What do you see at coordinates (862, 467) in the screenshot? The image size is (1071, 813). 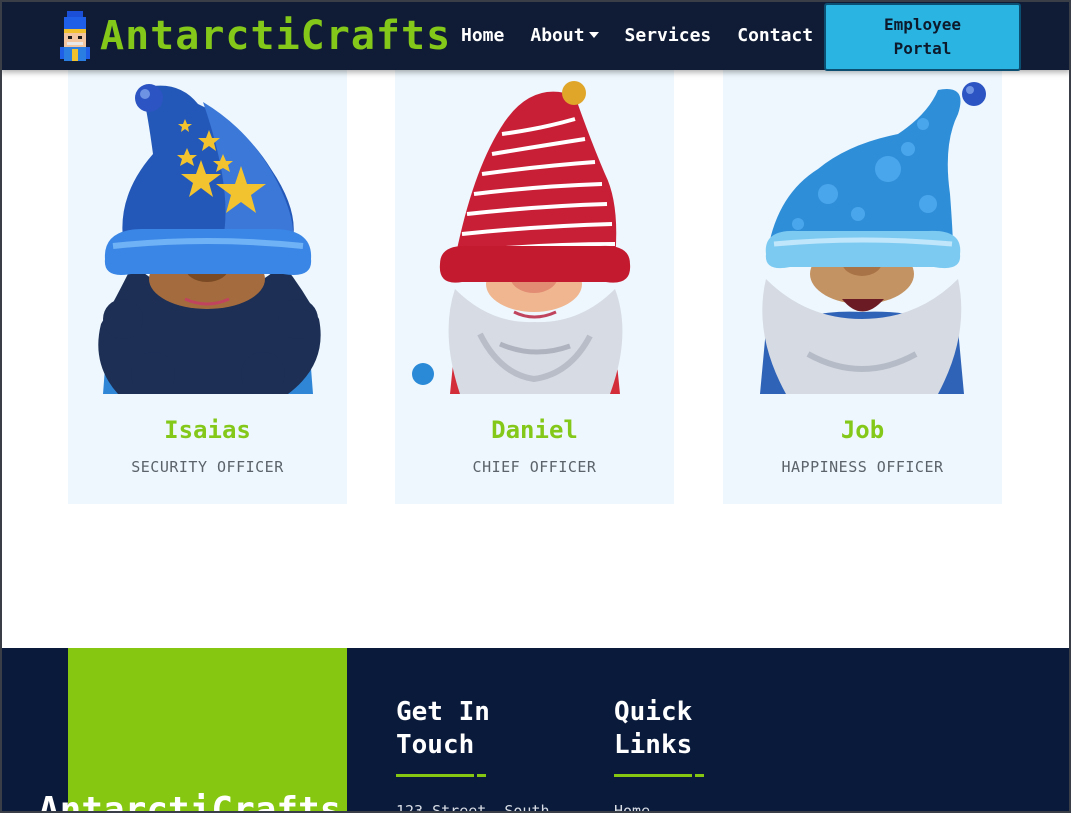 I see `team-member-role: HAPPINESS OFFICER` at bounding box center [862, 467].